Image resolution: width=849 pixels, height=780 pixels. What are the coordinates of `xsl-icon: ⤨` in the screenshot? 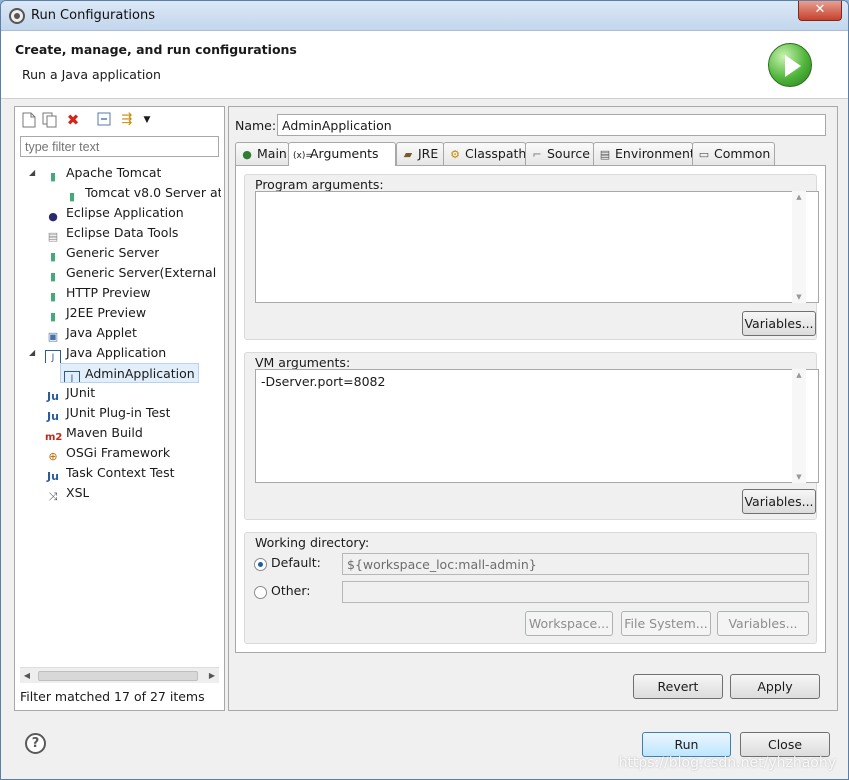 It's located at (53, 496).